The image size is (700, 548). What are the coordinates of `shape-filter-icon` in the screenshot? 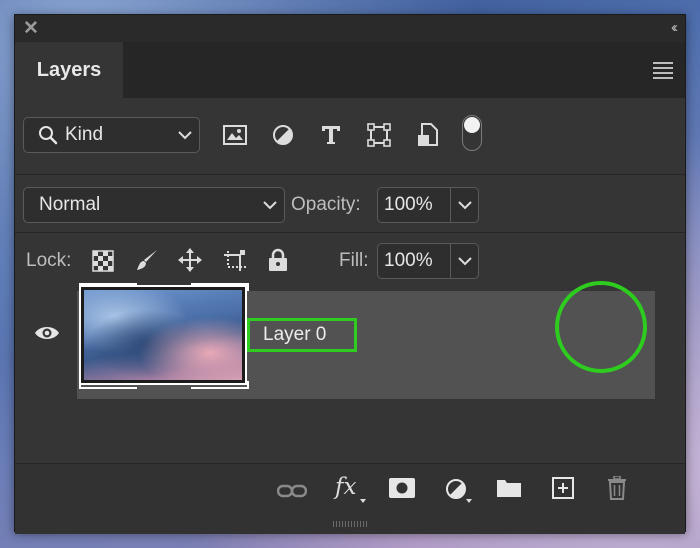 It's located at (379, 135).